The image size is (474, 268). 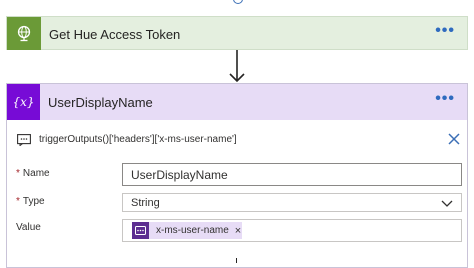 I want to click on action-card-get-hue-access-token: Get Hue Access Token •••, so click(x=237, y=33).